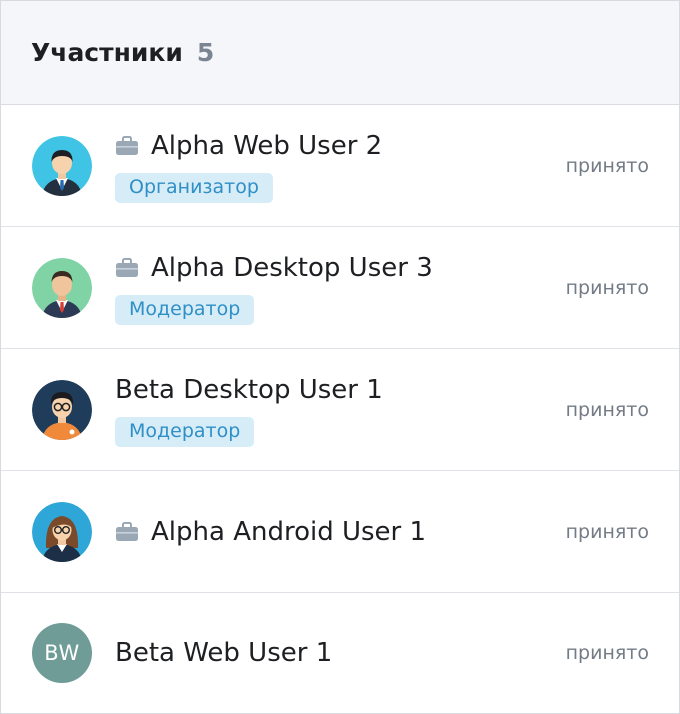 The height and width of the screenshot is (714, 680). I want to click on role-badge: Организатор, so click(194, 187).